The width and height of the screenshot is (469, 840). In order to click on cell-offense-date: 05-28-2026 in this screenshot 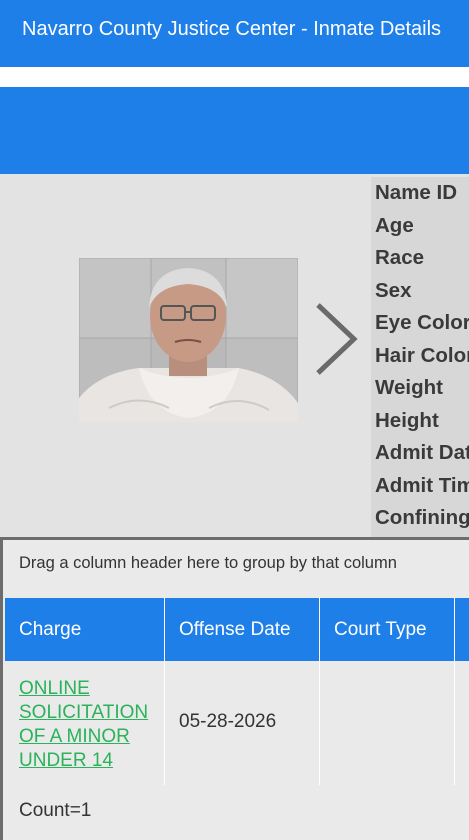, I will do `click(242, 723)`.